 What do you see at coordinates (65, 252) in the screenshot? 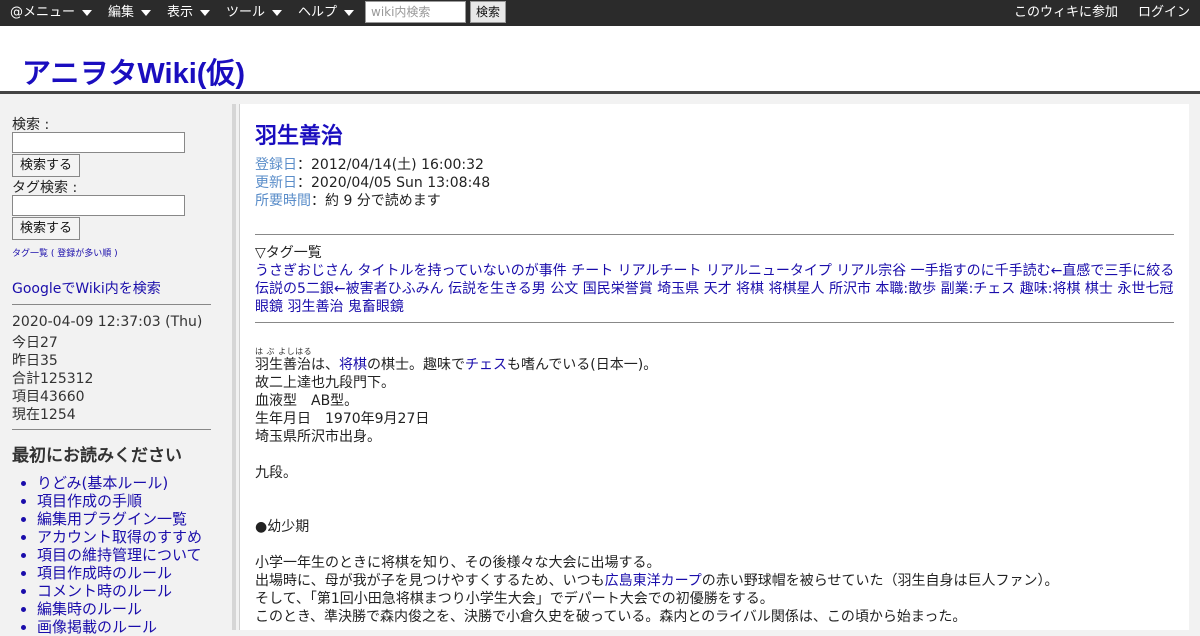
I see `tag-list-link: タグ一覧 ( 登録が多い順 )` at bounding box center [65, 252].